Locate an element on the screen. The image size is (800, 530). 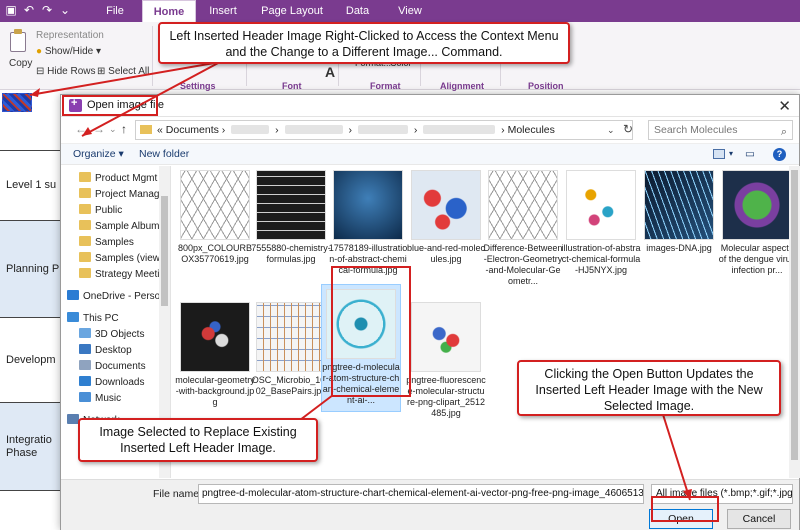
nav-item: Strategy Meeting is located at coordinates (124, 275).